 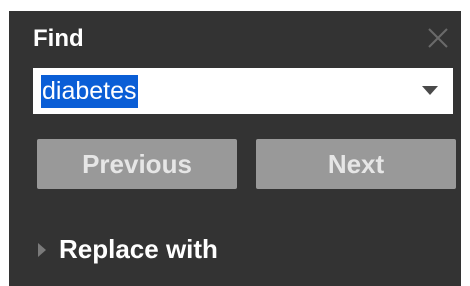 I want to click on close-button, so click(x=438, y=38).